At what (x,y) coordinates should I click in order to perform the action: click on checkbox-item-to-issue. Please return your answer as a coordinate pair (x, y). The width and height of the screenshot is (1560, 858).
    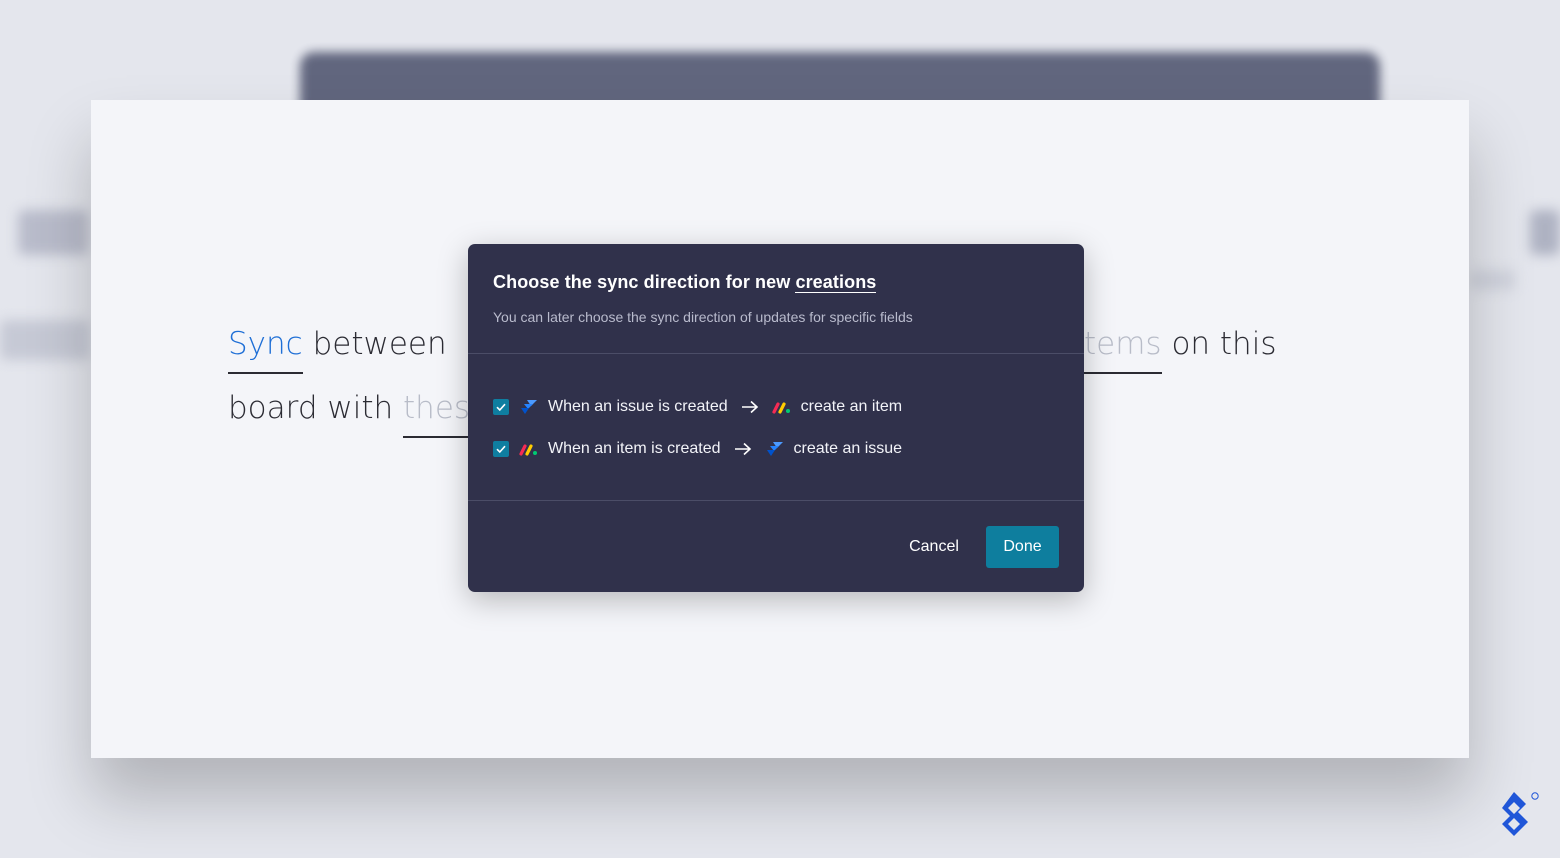
    Looking at the image, I should click on (501, 449).